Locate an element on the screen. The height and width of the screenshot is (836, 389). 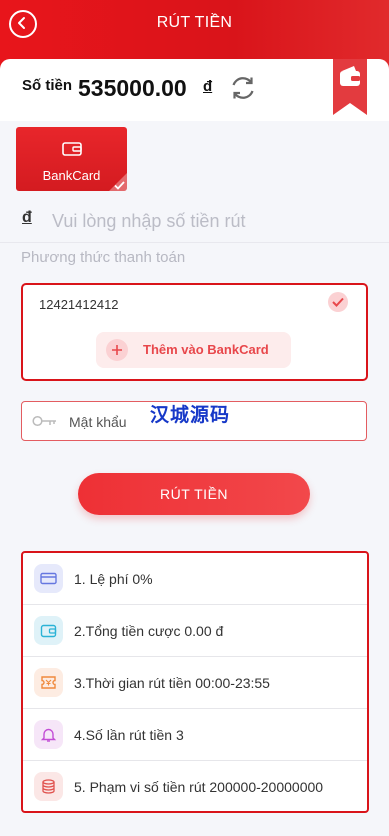
add-bankcard-button: Thêm vào BankCard is located at coordinates (193, 350).